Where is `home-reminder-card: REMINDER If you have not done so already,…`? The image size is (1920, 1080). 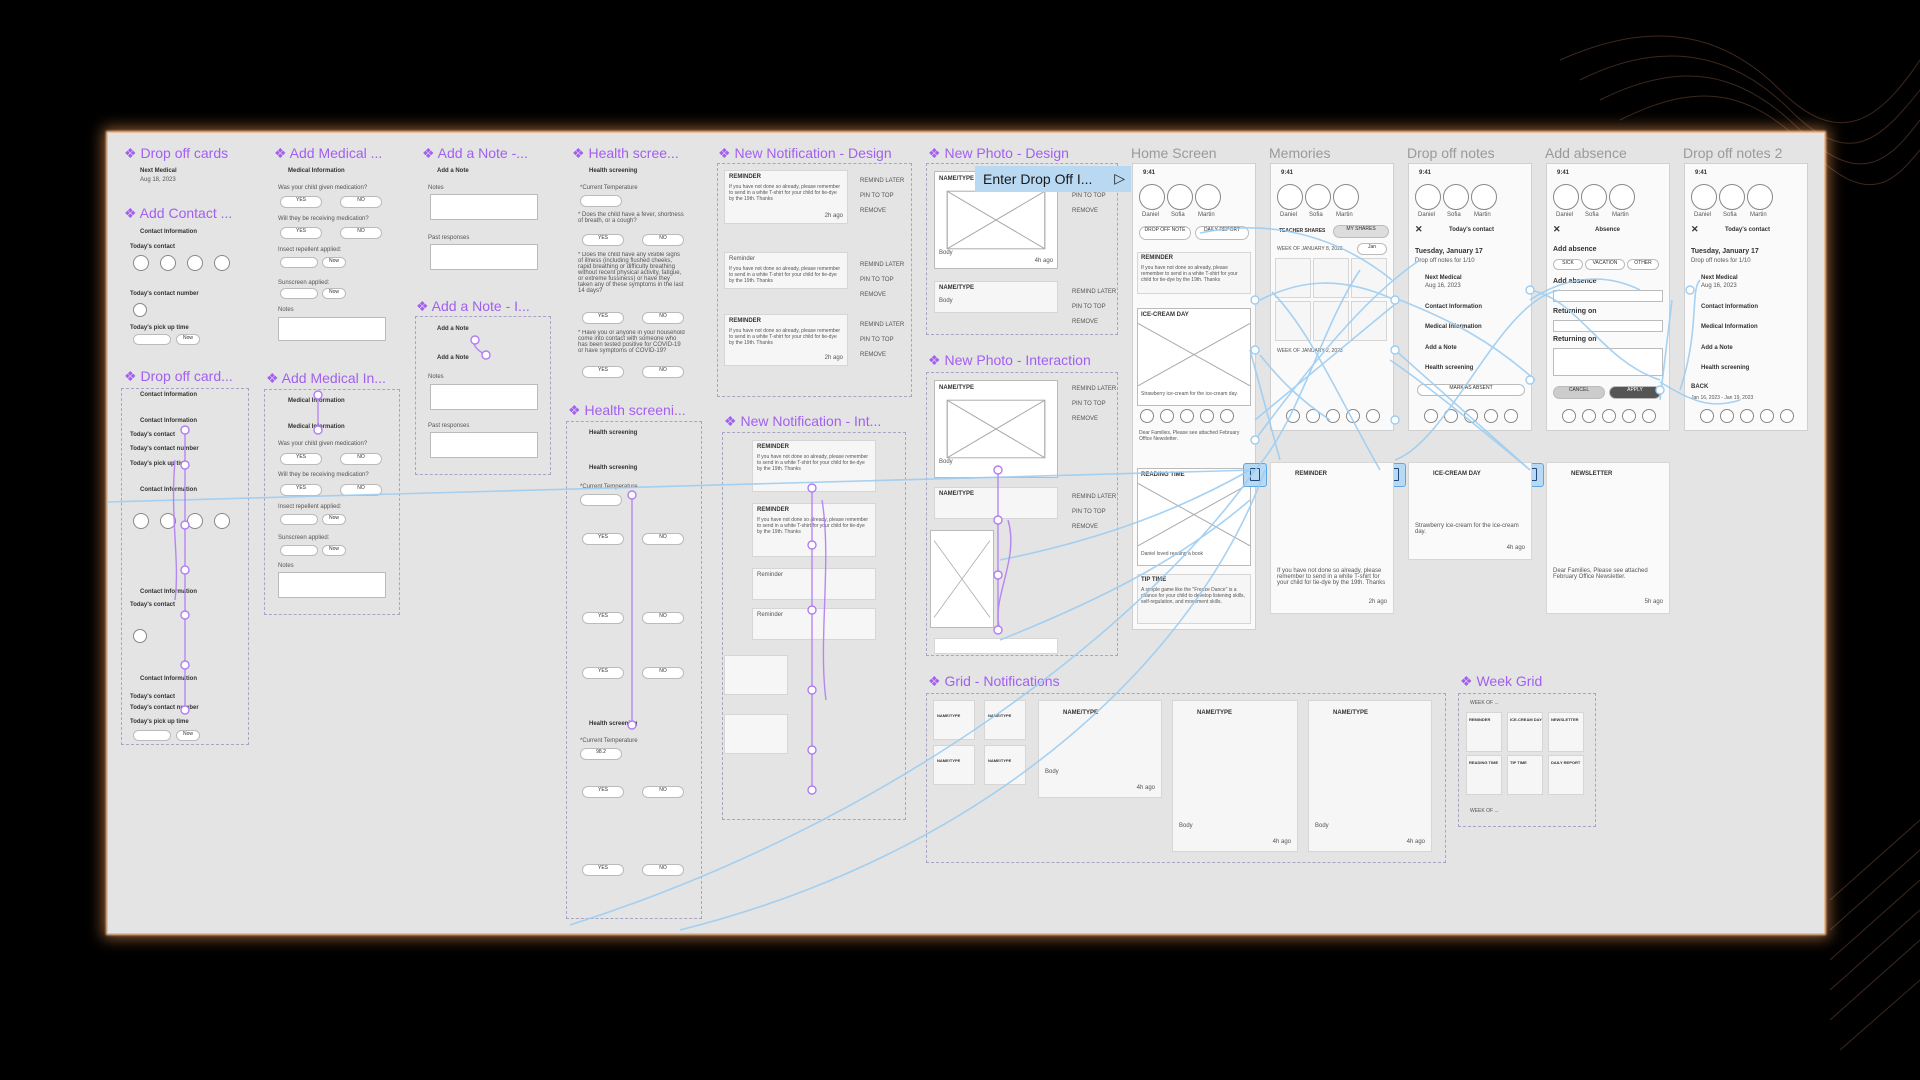
home-reminder-card: REMINDER If you have not done so already,… is located at coordinates (1194, 273).